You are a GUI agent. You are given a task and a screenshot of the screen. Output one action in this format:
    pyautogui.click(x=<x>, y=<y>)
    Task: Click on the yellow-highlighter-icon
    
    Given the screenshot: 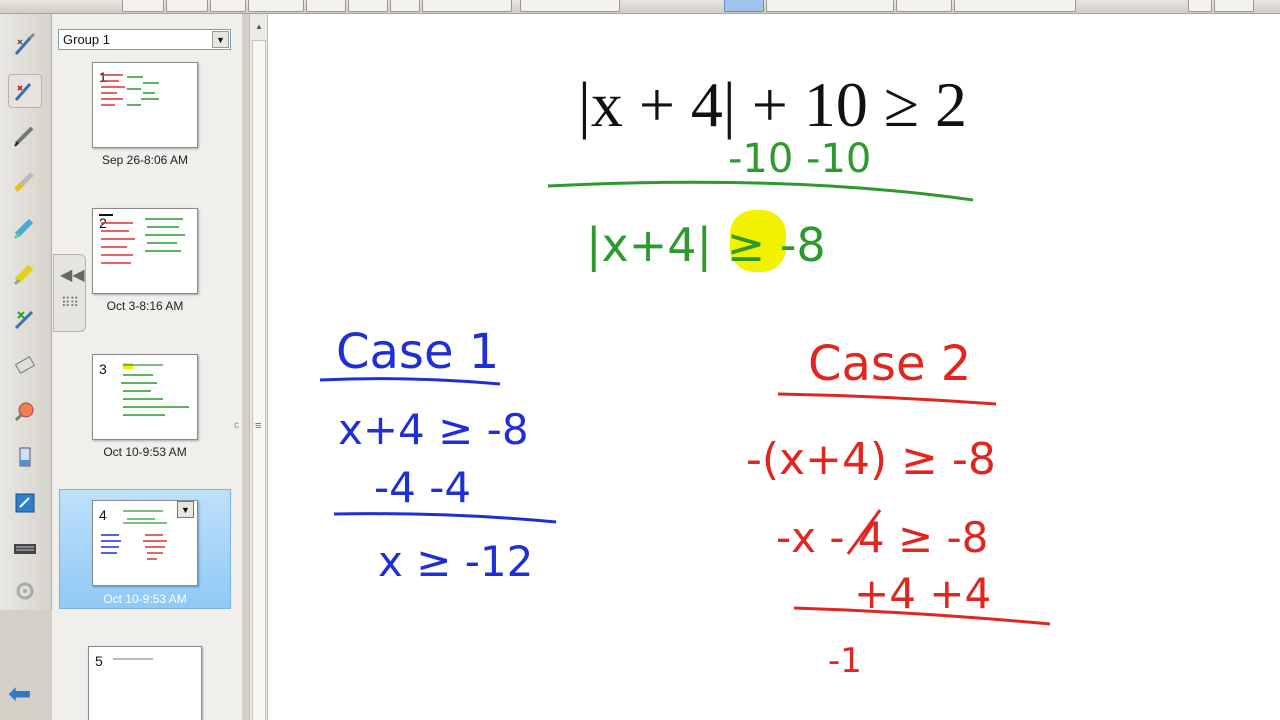 What is the action you would take?
    pyautogui.click(x=25, y=273)
    